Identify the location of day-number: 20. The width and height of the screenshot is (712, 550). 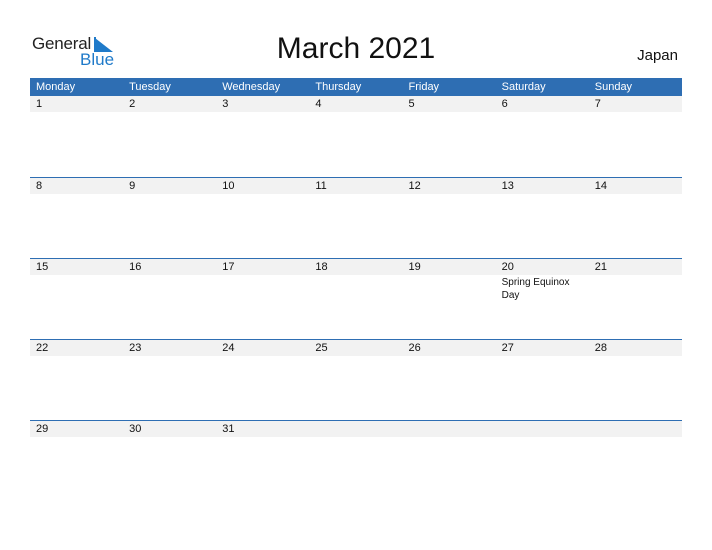
(507, 267).